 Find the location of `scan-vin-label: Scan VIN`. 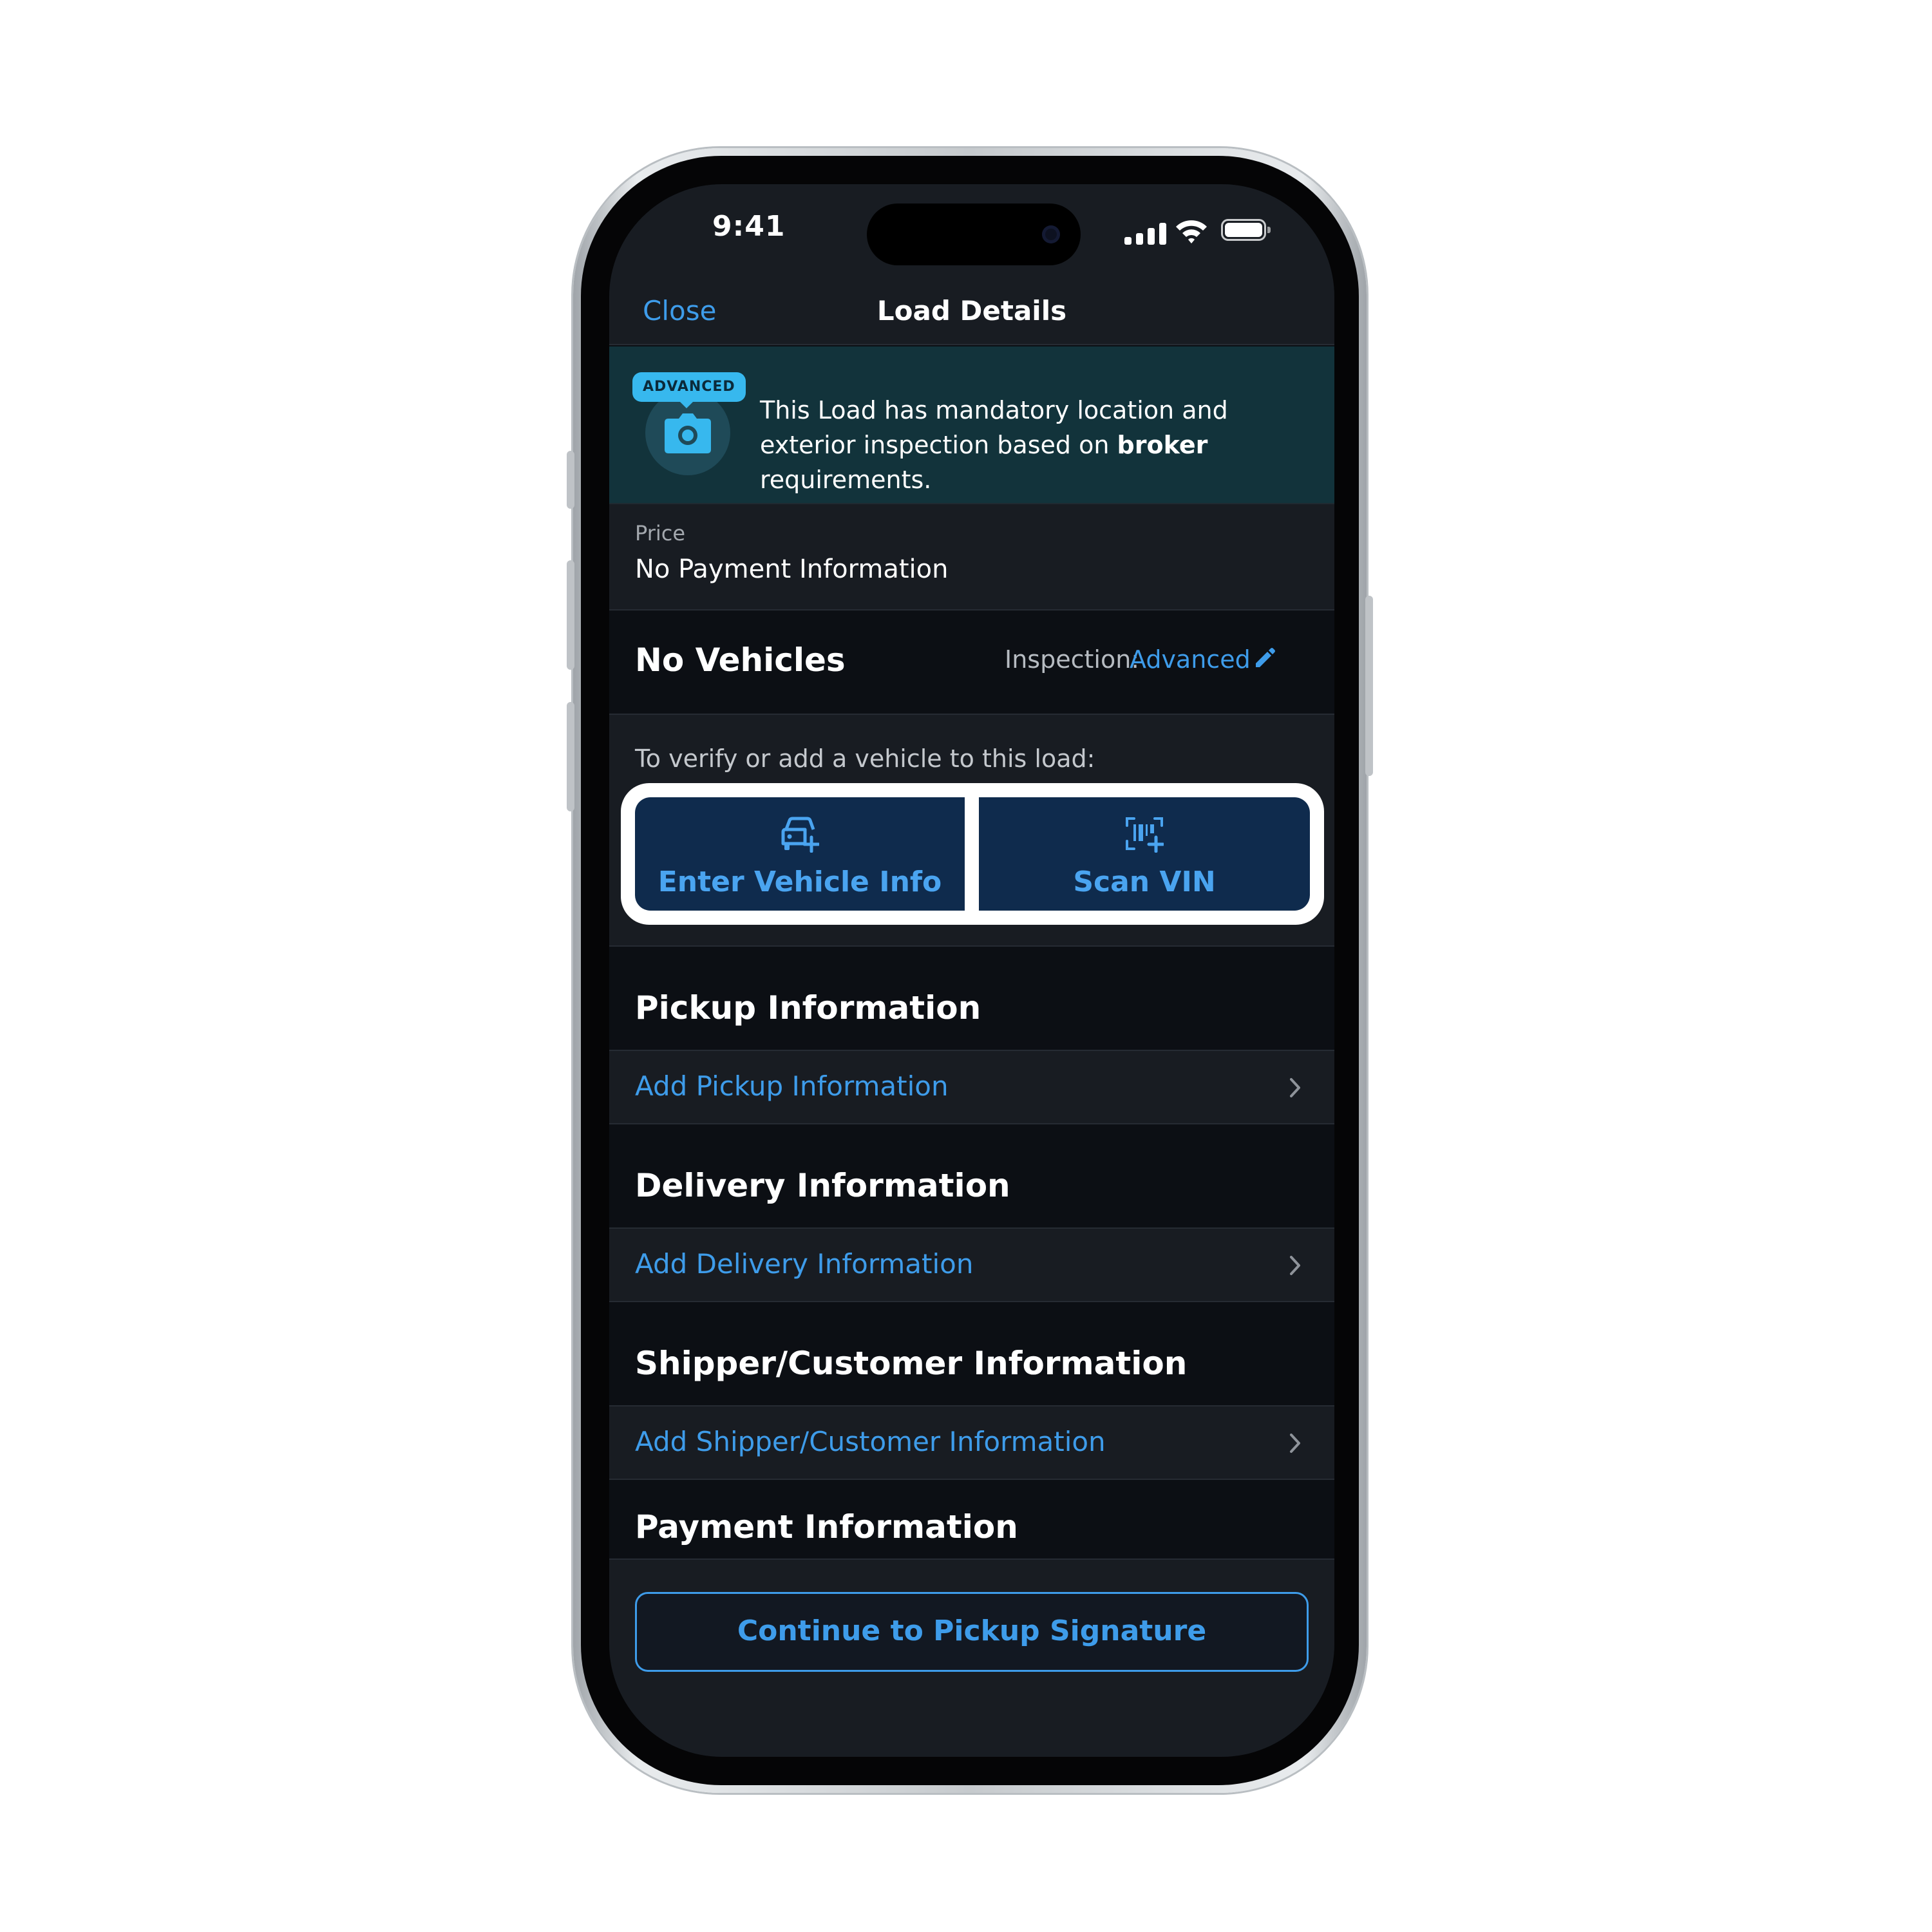

scan-vin-label: Scan VIN is located at coordinates (1144, 882).